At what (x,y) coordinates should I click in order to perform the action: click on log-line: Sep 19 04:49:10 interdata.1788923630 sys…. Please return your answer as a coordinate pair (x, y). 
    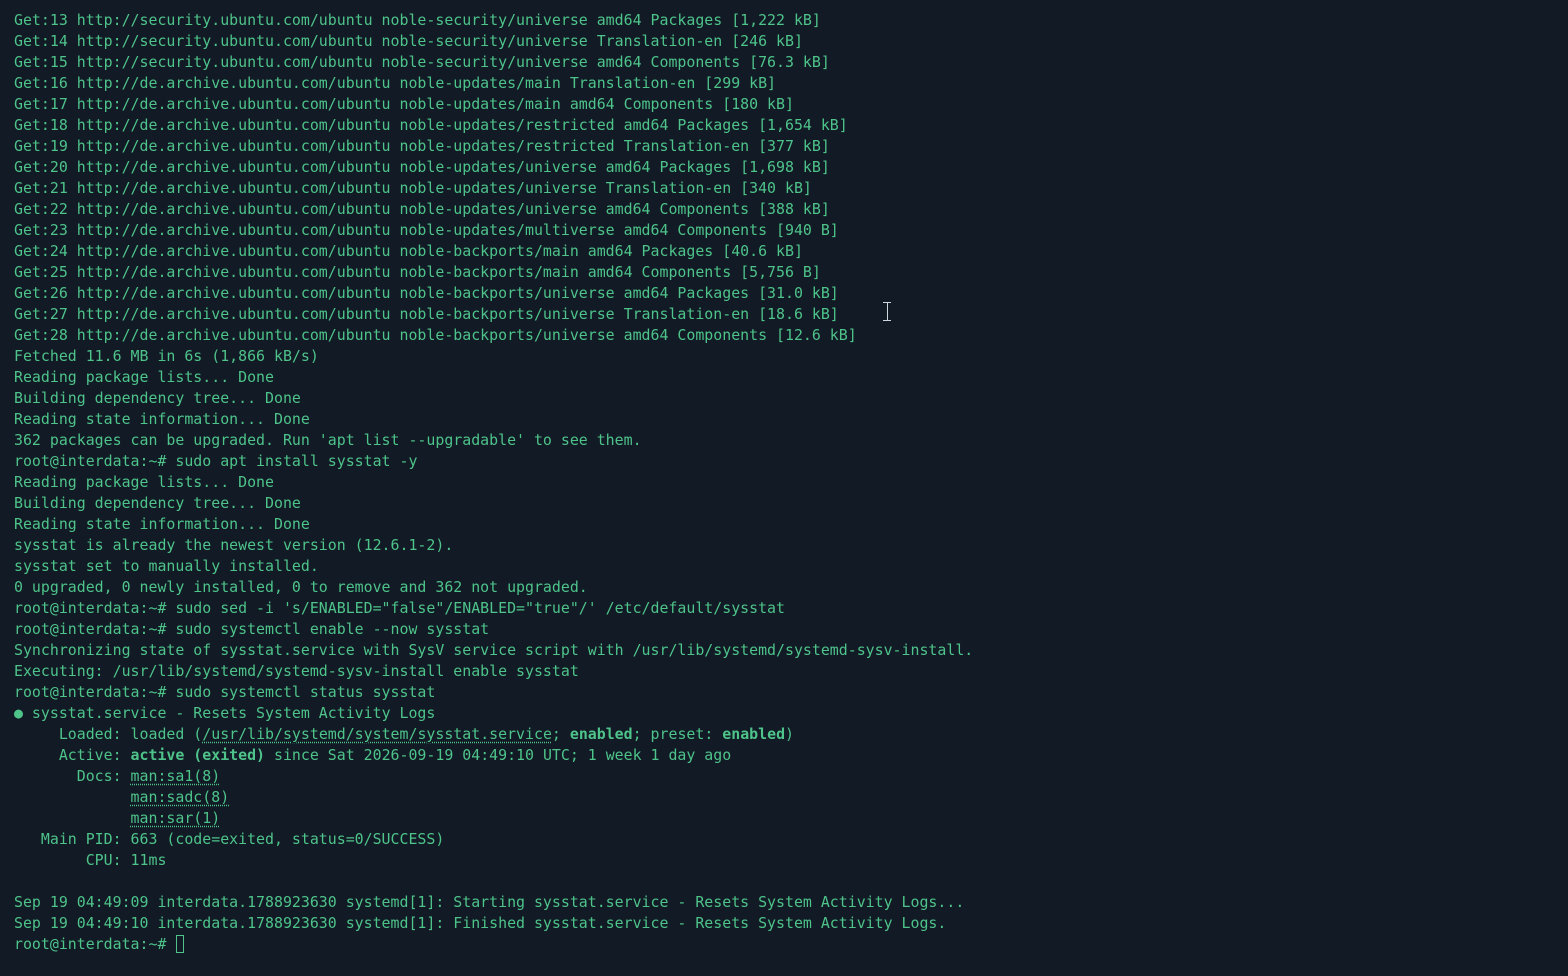
    Looking at the image, I should click on (480, 923).